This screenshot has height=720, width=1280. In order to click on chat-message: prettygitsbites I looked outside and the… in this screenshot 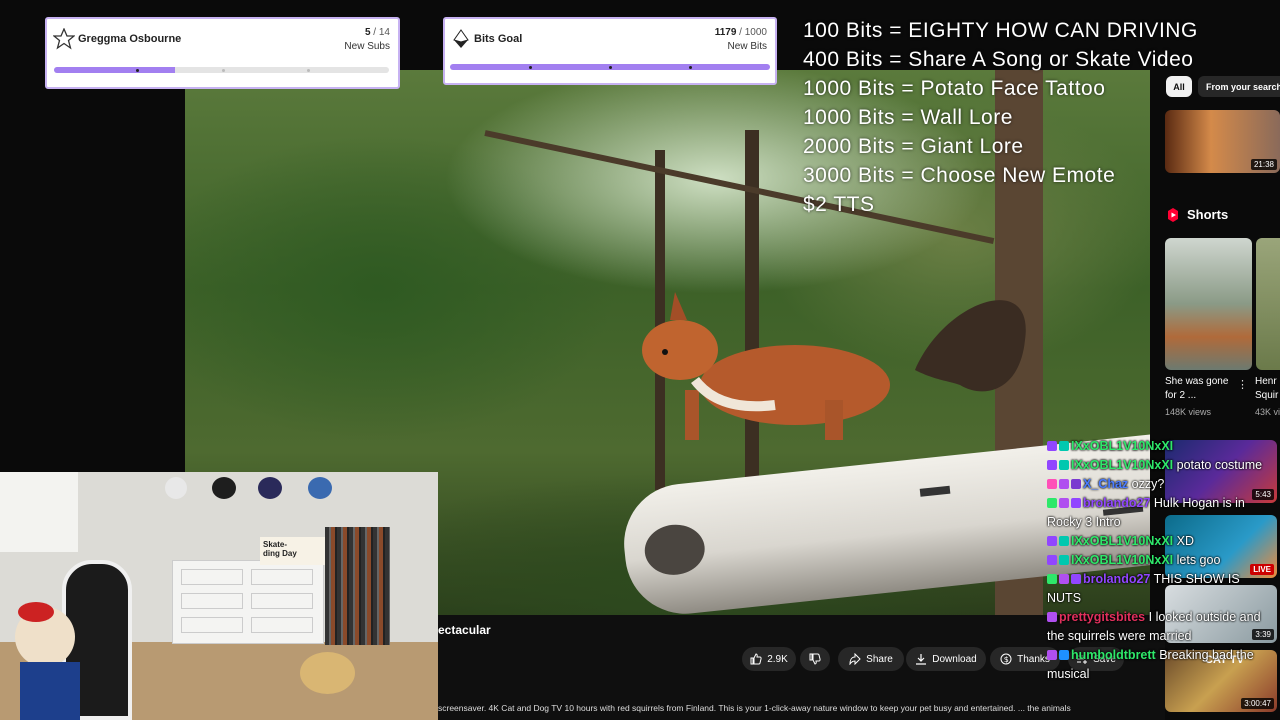, I will do `click(1162, 627)`.